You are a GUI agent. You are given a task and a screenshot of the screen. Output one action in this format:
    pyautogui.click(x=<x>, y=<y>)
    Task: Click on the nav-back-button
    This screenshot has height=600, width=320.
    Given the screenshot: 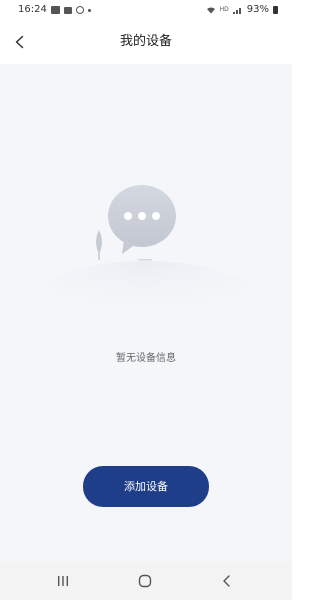 What is the action you would take?
    pyautogui.click(x=227, y=581)
    